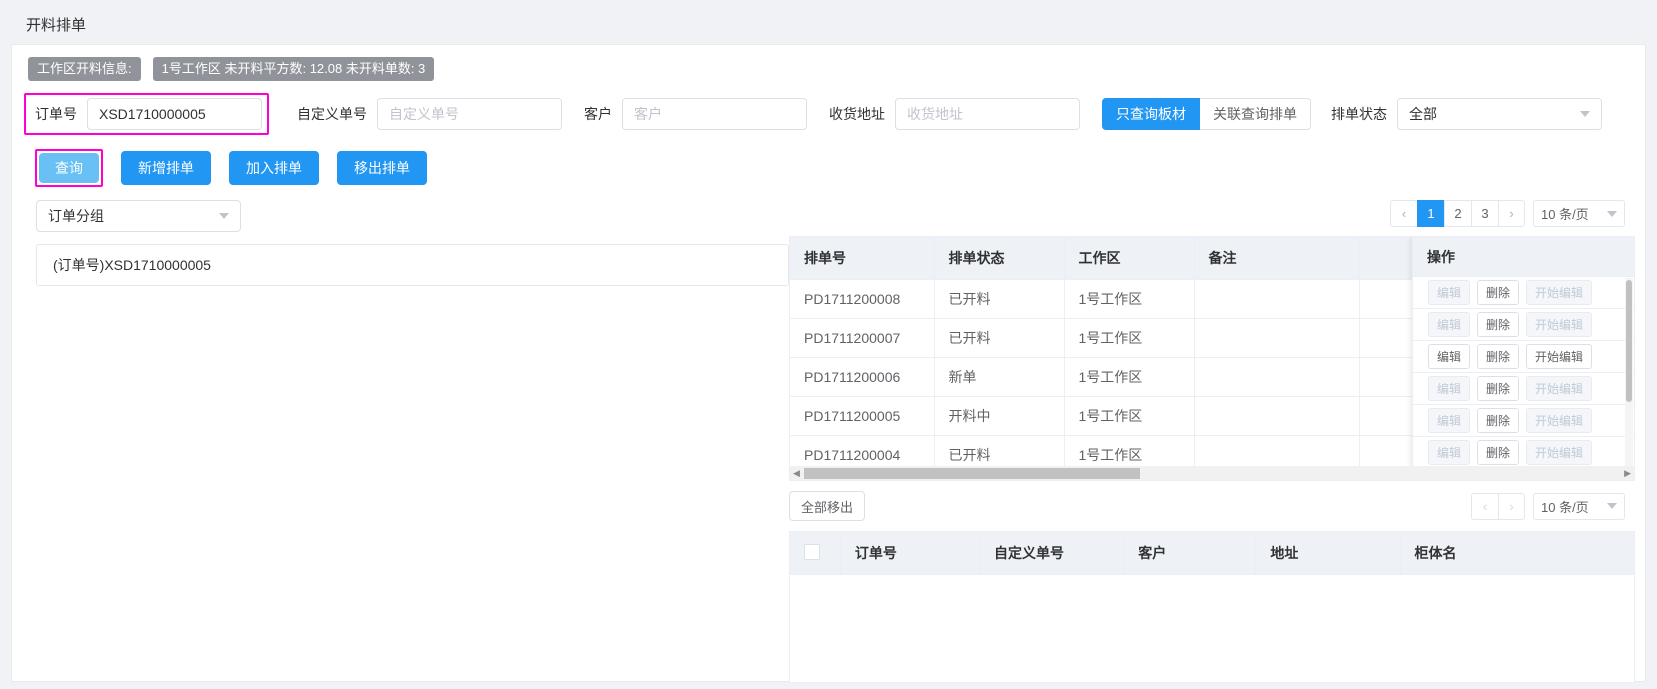 Image resolution: width=1657 pixels, height=689 pixels. Describe the element at coordinates (987, 114) in the screenshot. I see `address-input: 收货地址` at that location.